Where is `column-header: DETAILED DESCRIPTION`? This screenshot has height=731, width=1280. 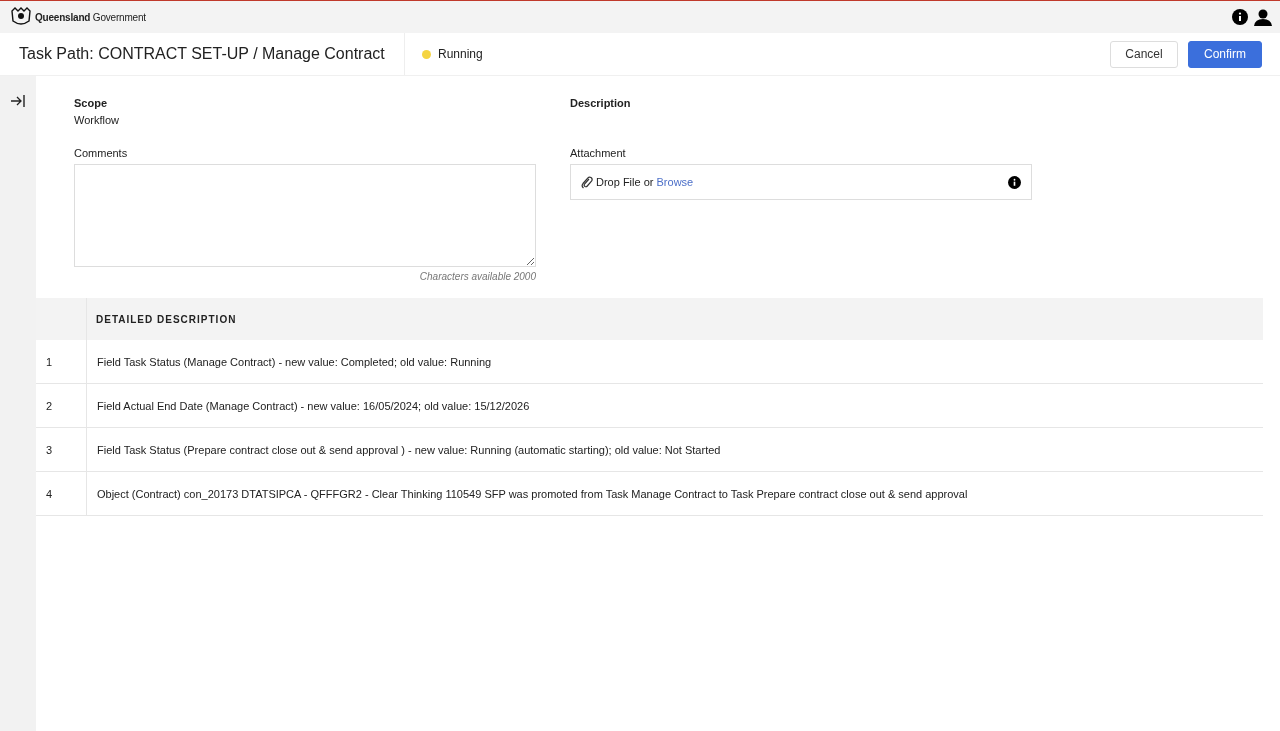
column-header: DETAILED DESCRIPTION is located at coordinates (166, 319).